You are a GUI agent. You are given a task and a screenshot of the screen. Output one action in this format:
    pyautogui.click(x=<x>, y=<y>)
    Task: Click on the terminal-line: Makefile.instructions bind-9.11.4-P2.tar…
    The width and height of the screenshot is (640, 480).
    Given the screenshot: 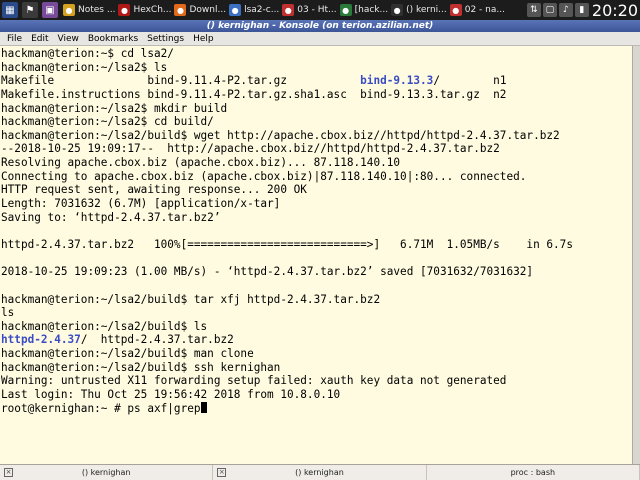 What is the action you would take?
    pyautogui.click(x=316, y=95)
    